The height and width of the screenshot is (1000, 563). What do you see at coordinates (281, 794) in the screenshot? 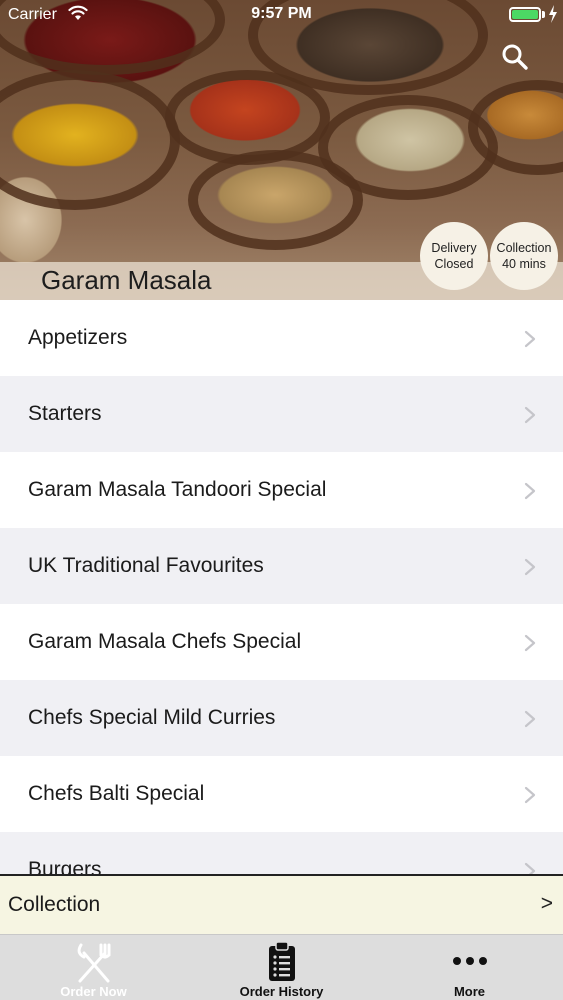
I see `menu-category-row: Chefs Balti Special` at bounding box center [281, 794].